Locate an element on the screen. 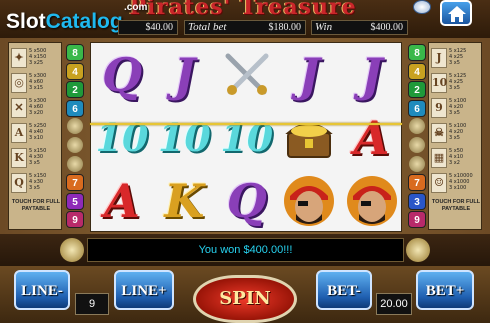 The image size is (490, 323). symbol-k: K is located at coordinates (184, 201).